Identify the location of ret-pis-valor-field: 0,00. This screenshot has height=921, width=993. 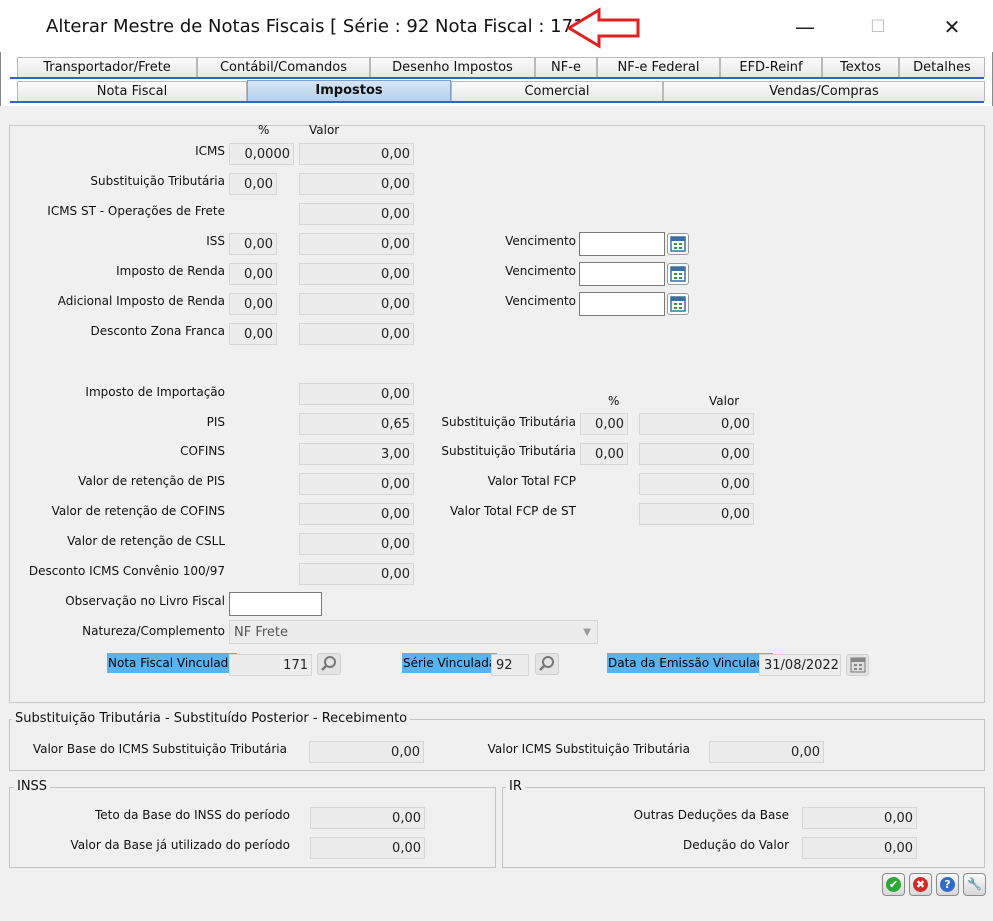
(356, 484).